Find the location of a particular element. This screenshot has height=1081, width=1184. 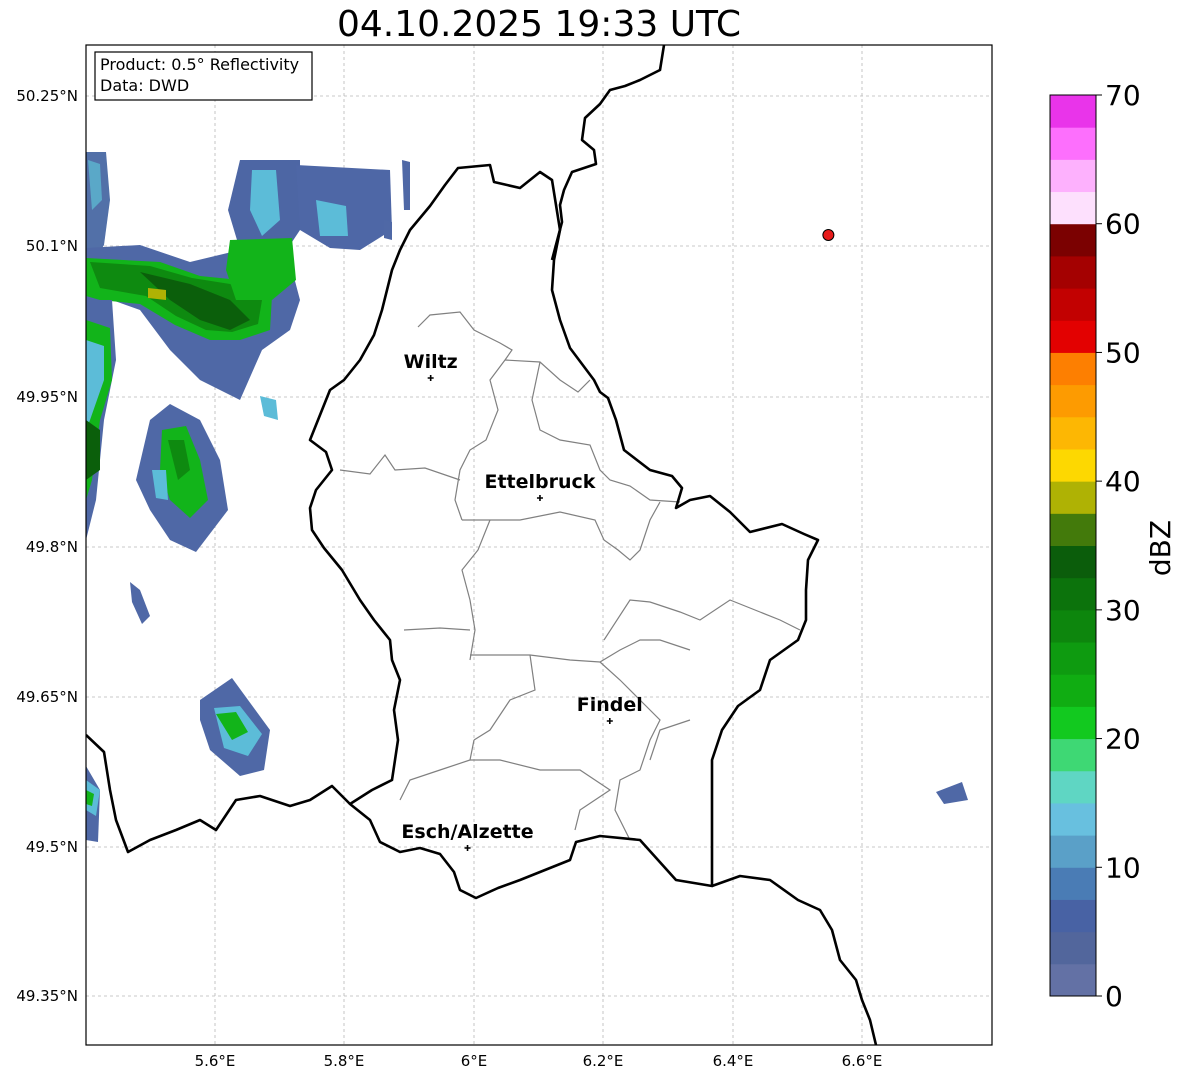

lon-tick-label: 6.6°E is located at coordinates (862, 1061).